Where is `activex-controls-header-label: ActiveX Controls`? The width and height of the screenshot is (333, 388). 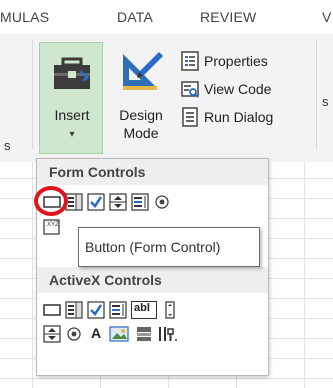 activex-controls-header-label: ActiveX Controls is located at coordinates (105, 280).